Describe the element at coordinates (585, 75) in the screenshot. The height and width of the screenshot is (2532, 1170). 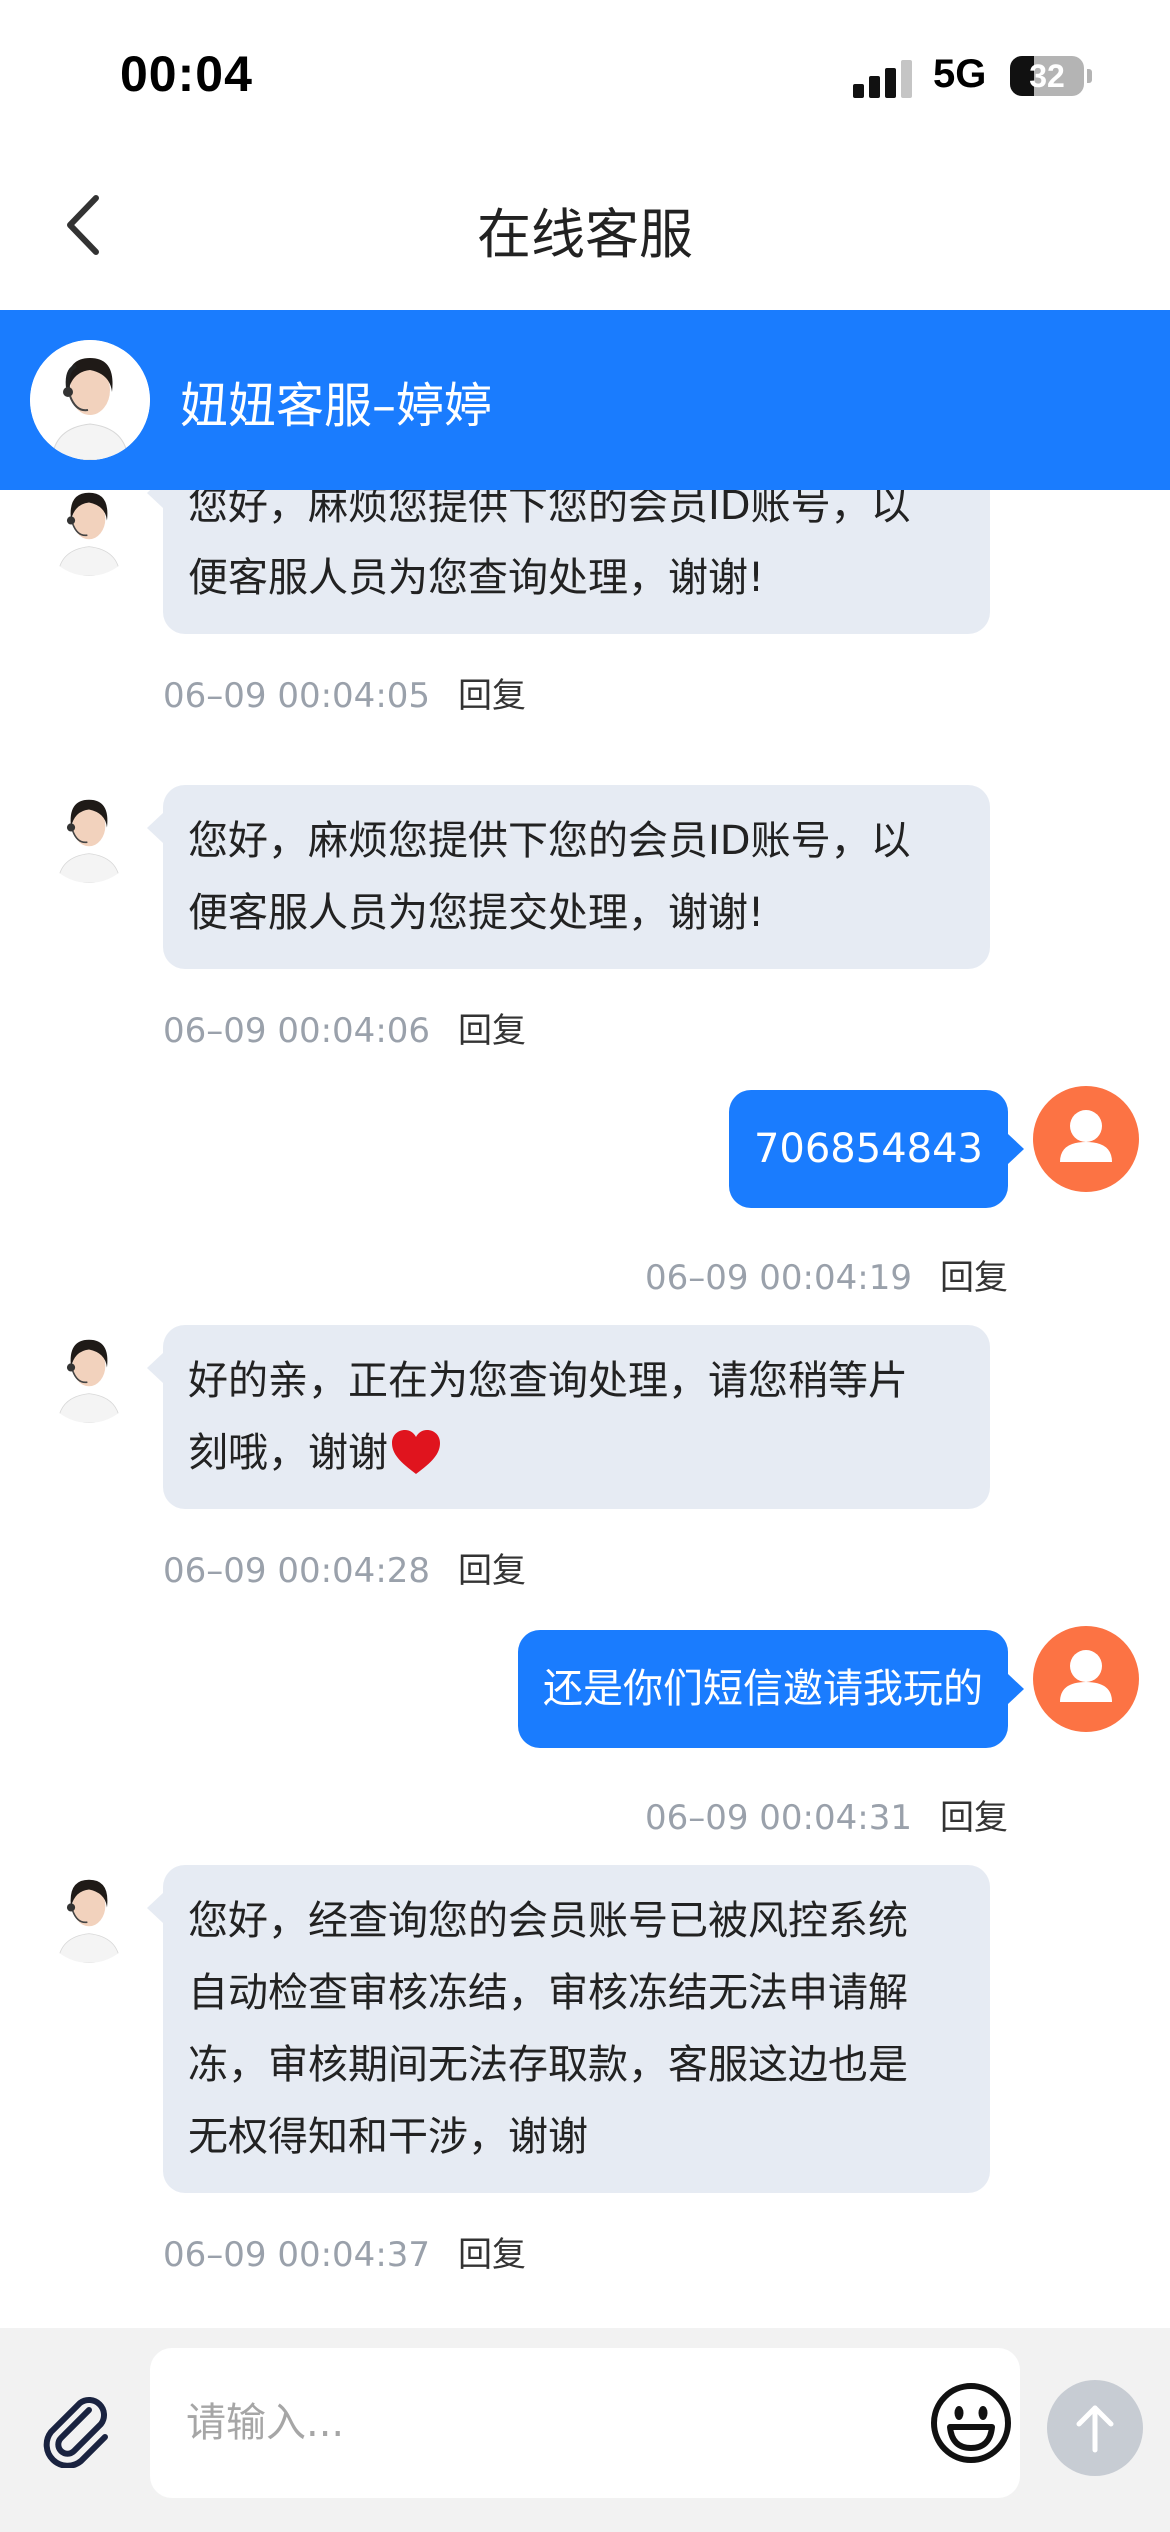
I see `status-bar: 00:04 5G 32` at that location.